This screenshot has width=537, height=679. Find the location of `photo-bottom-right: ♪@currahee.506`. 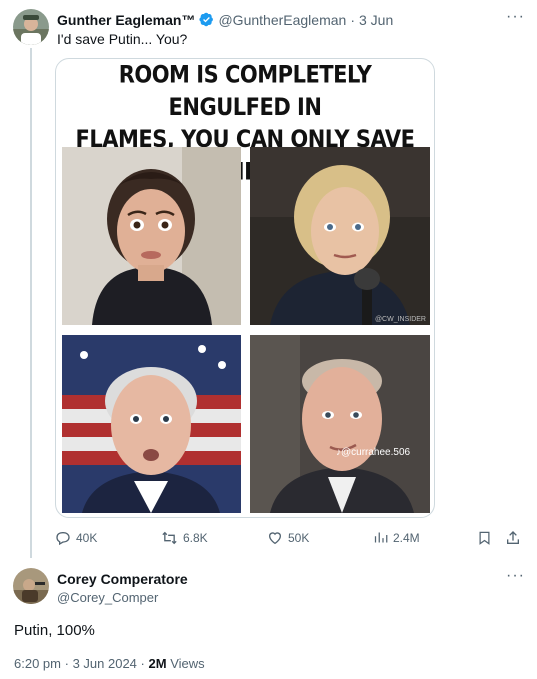

photo-bottom-right: ♪@currahee.506 is located at coordinates (340, 424).